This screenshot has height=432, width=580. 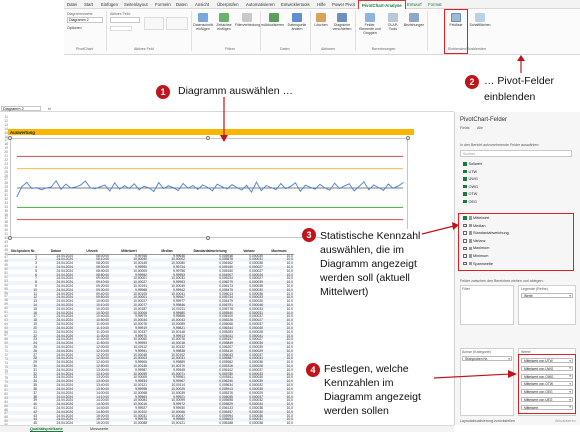 What do you see at coordinates (297, 22) in the screenshot?
I see `change-source-button: Datenquelle ändern` at bounding box center [297, 22].